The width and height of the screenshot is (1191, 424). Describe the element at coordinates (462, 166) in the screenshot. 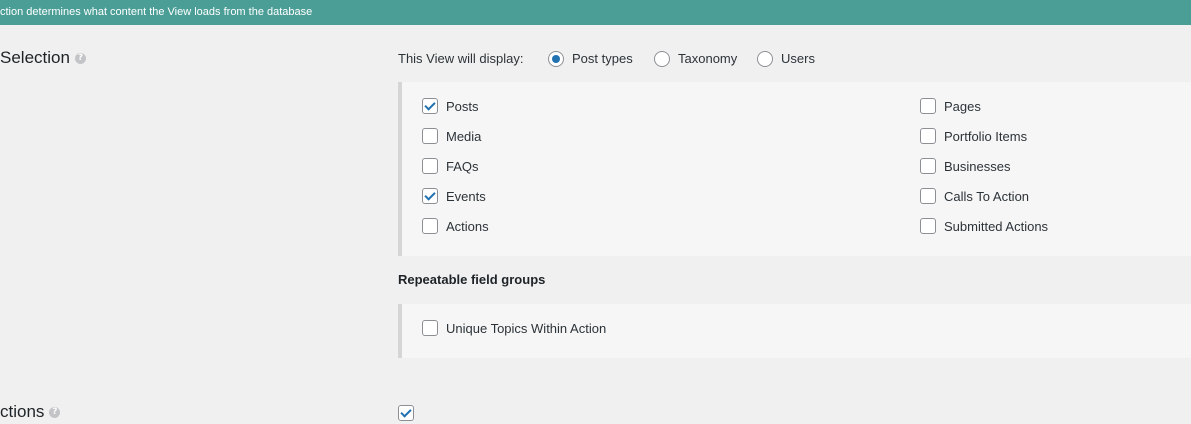

I see `checkbox-label: FAQs` at that location.